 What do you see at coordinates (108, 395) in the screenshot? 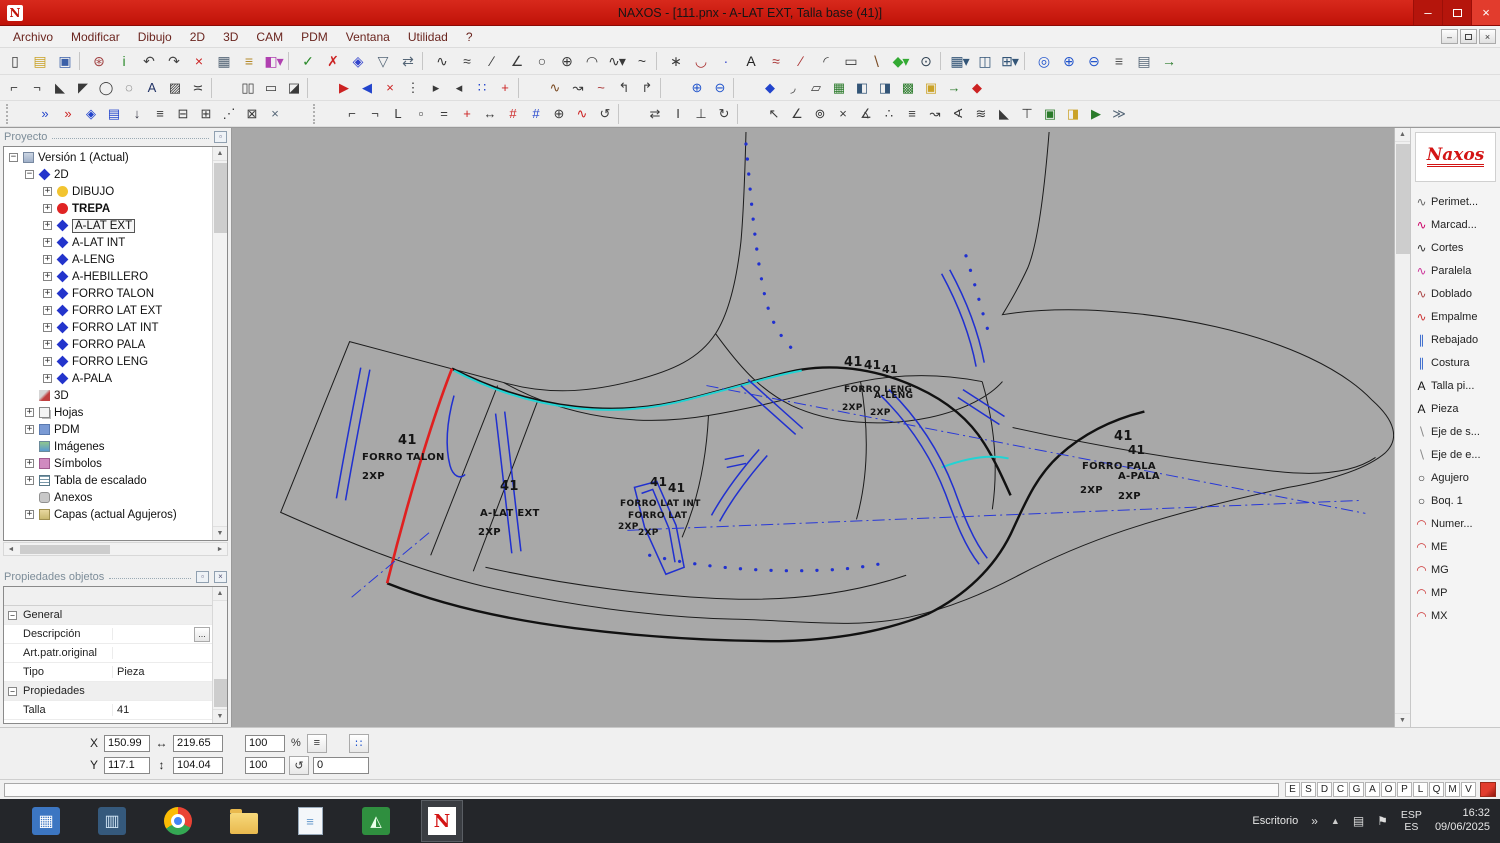
I see `tree-item-3d: 3D` at bounding box center [108, 395].